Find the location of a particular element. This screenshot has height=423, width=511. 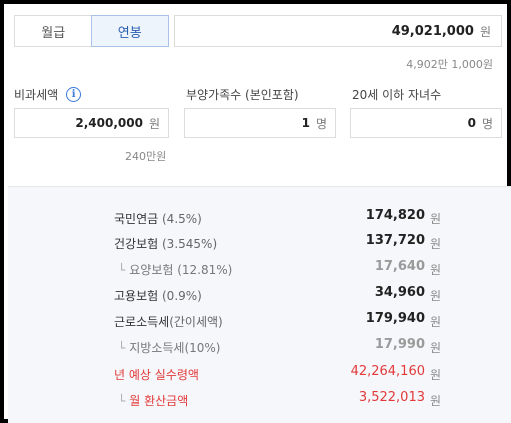

result-label: 국민연금 is located at coordinates (136, 219).